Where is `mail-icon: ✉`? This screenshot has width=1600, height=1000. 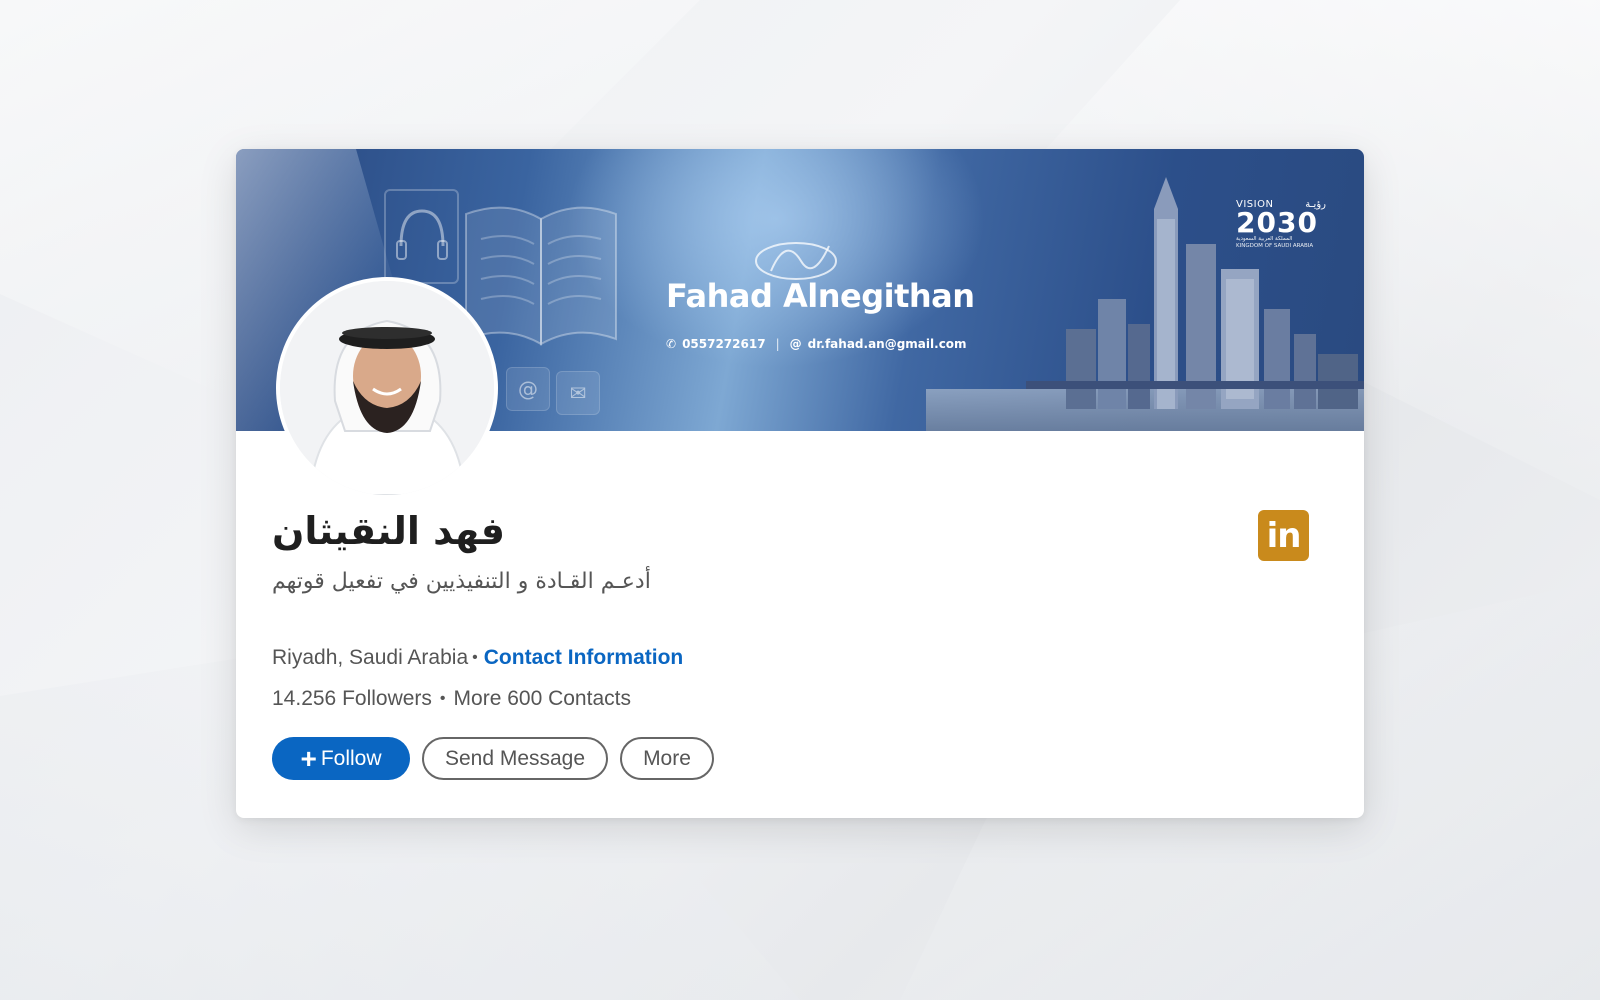
mail-icon: ✉ is located at coordinates (578, 393).